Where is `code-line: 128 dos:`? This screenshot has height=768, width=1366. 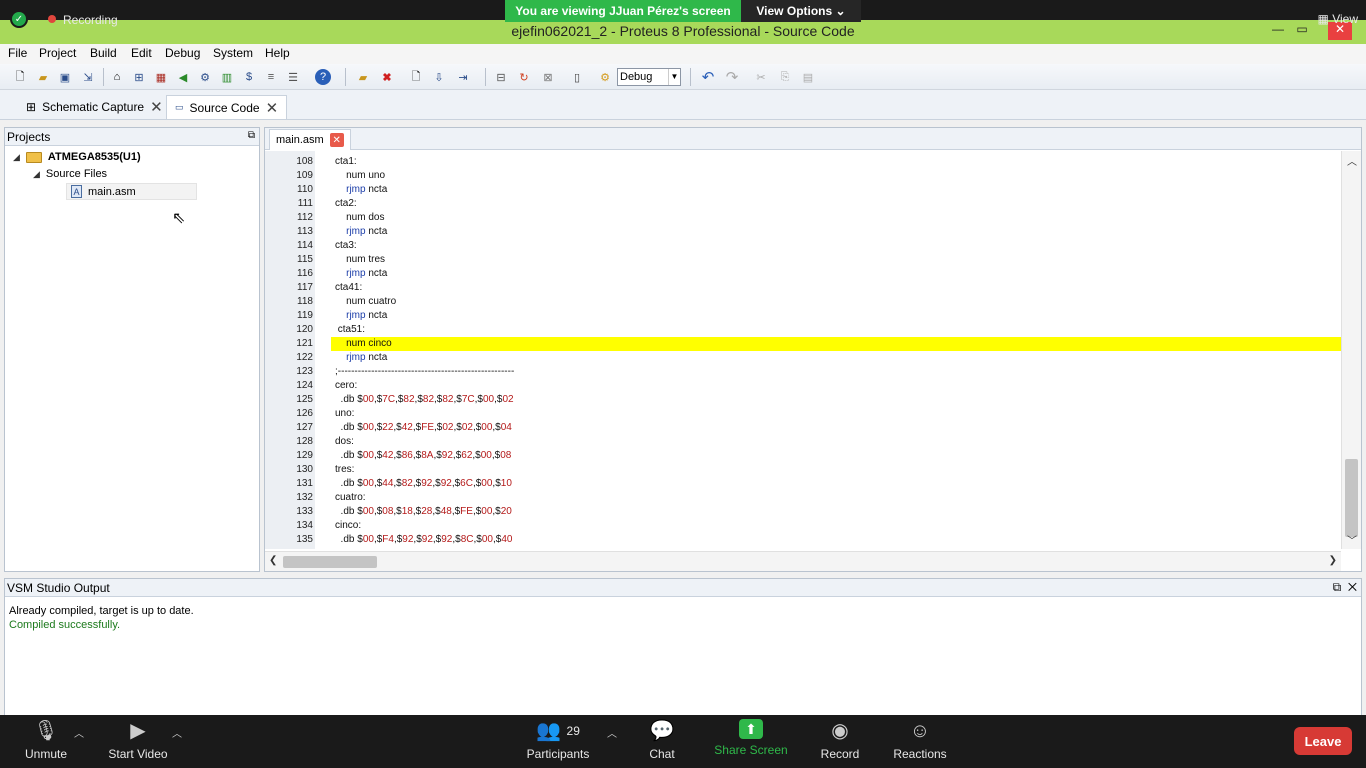 code-line: 128 dos: is located at coordinates (803, 442).